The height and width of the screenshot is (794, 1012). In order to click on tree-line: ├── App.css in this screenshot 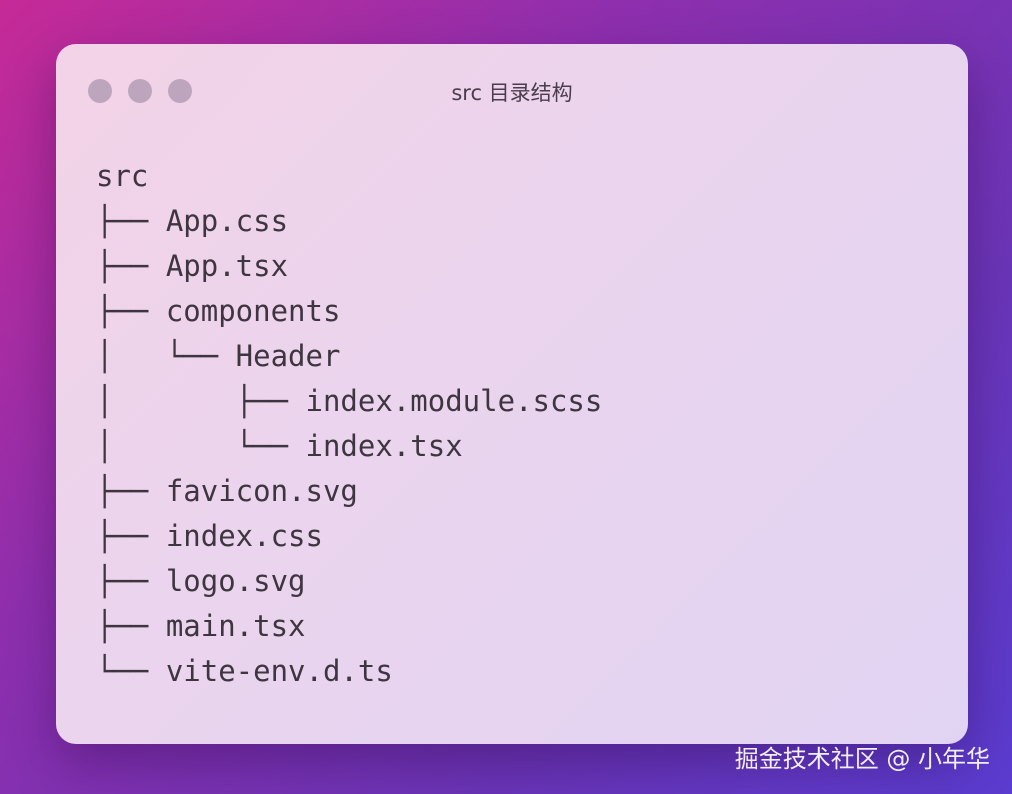, I will do `click(192, 221)`.